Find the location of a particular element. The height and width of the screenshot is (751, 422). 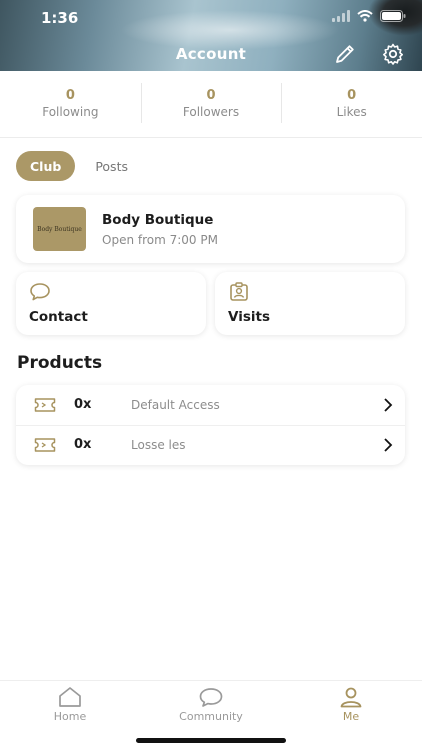

stat-label: Following is located at coordinates (70, 112).